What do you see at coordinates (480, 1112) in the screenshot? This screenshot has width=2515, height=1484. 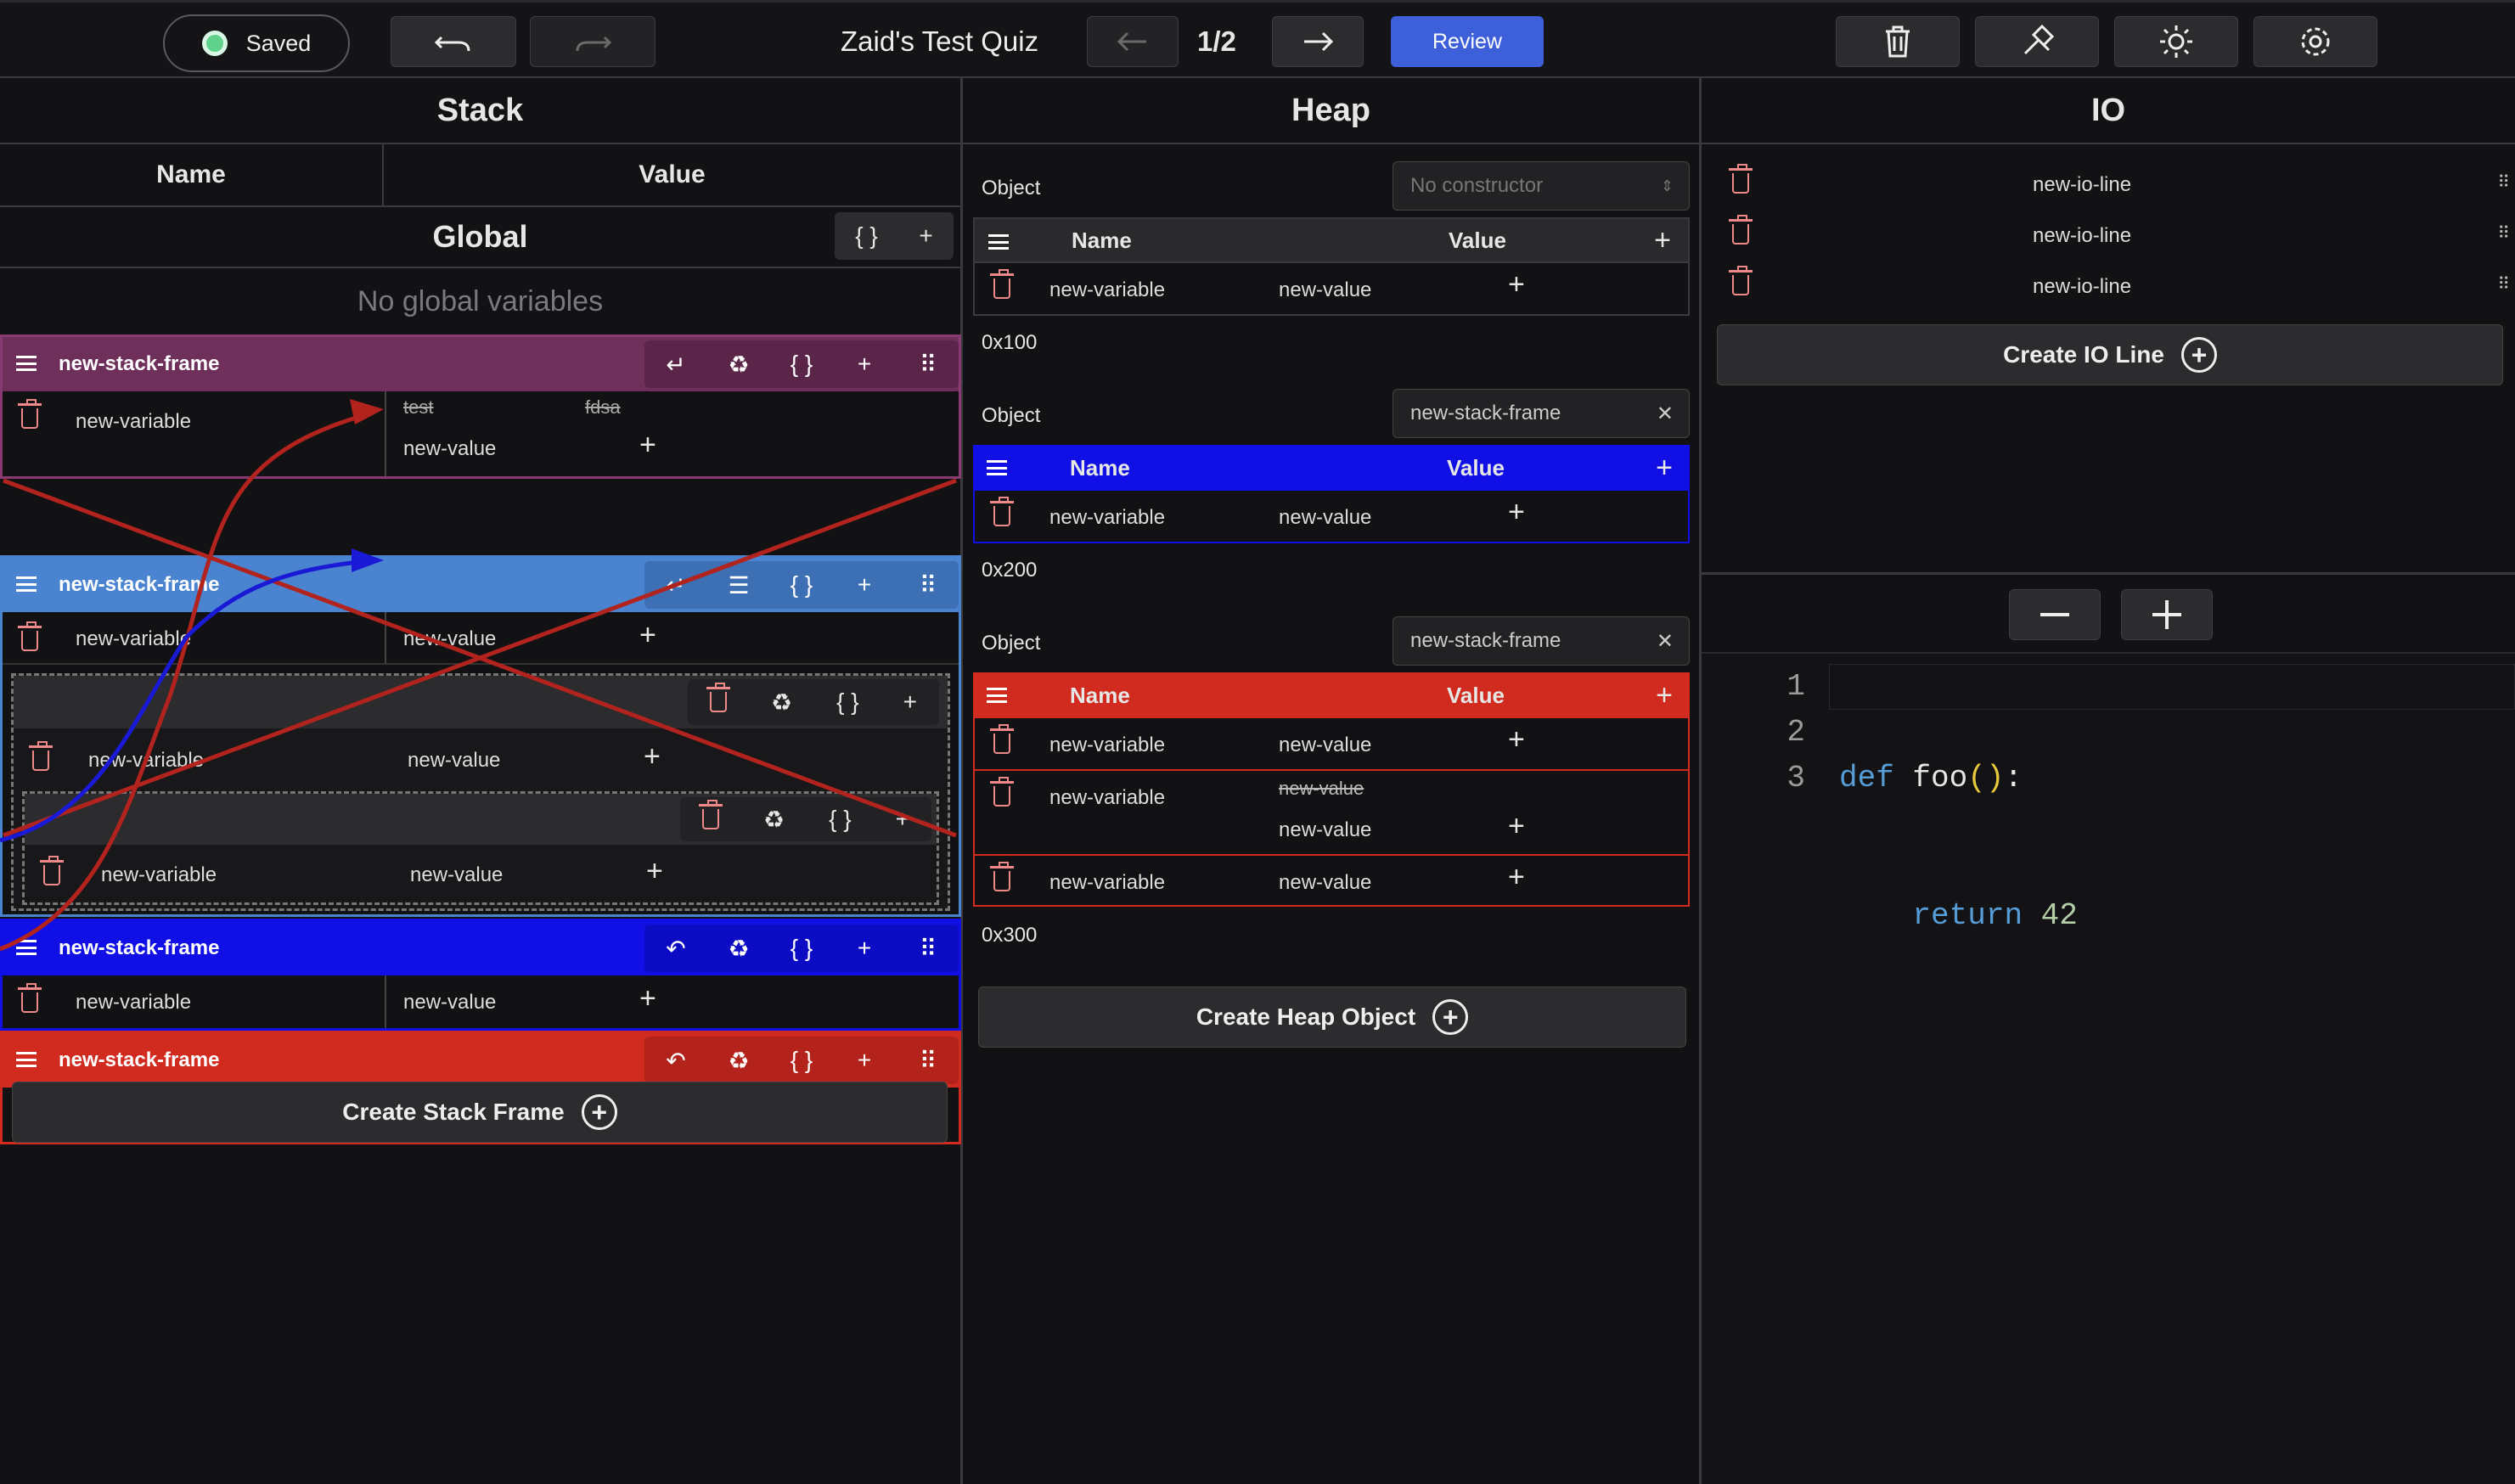 I see `create-stack-frame-button: Create Stack Frame +` at bounding box center [480, 1112].